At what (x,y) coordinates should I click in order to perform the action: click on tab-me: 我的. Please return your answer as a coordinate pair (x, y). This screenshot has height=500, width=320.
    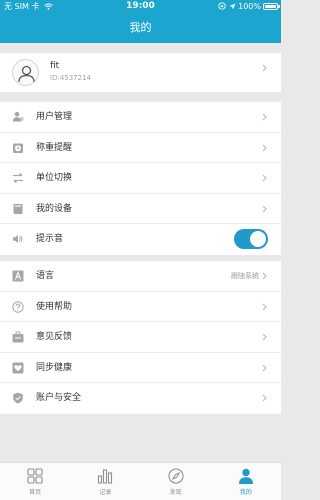
    Looking at the image, I should click on (246, 481).